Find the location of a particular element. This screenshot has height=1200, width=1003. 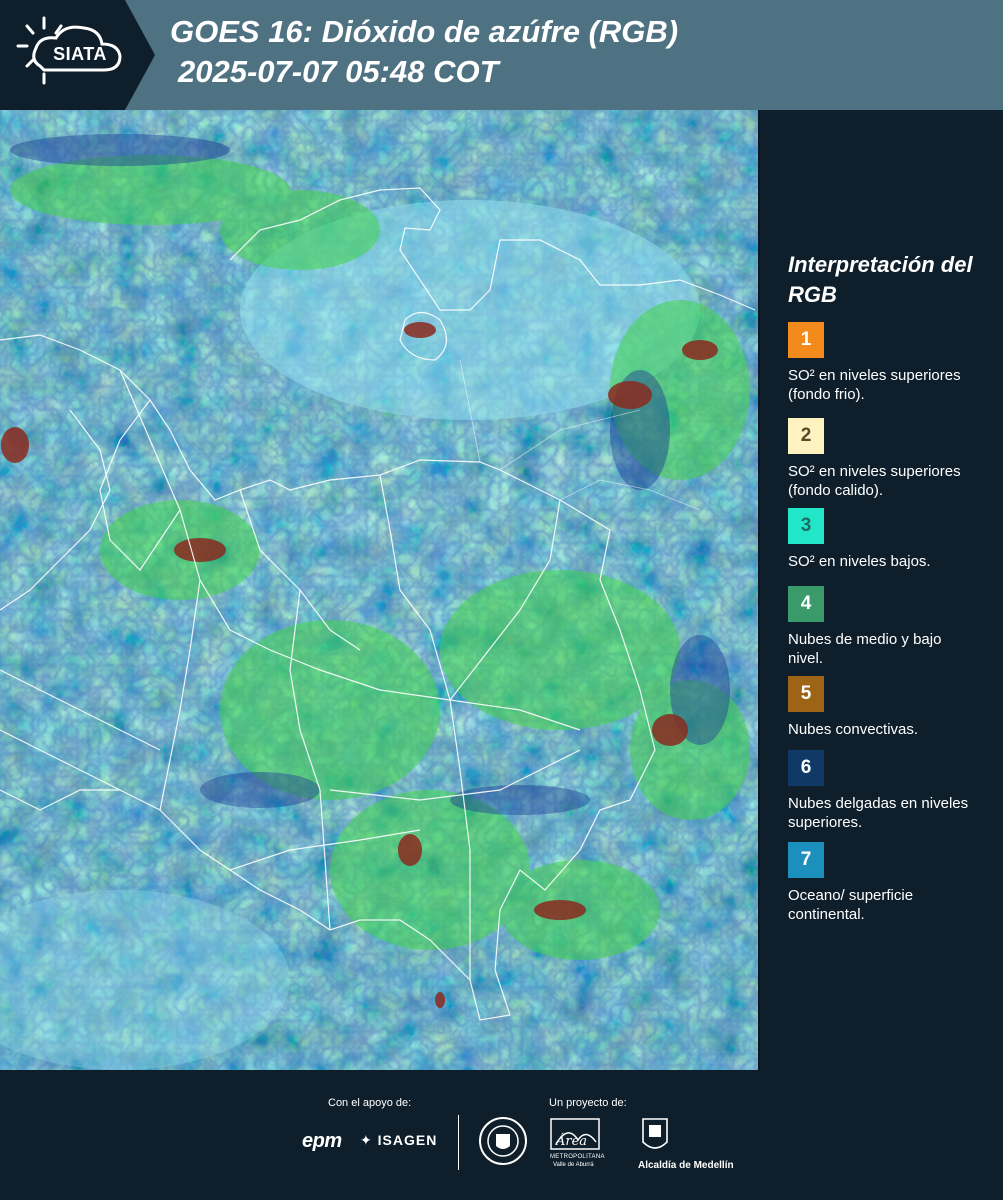

isagen-label: ISAGEN is located at coordinates (407, 1140).